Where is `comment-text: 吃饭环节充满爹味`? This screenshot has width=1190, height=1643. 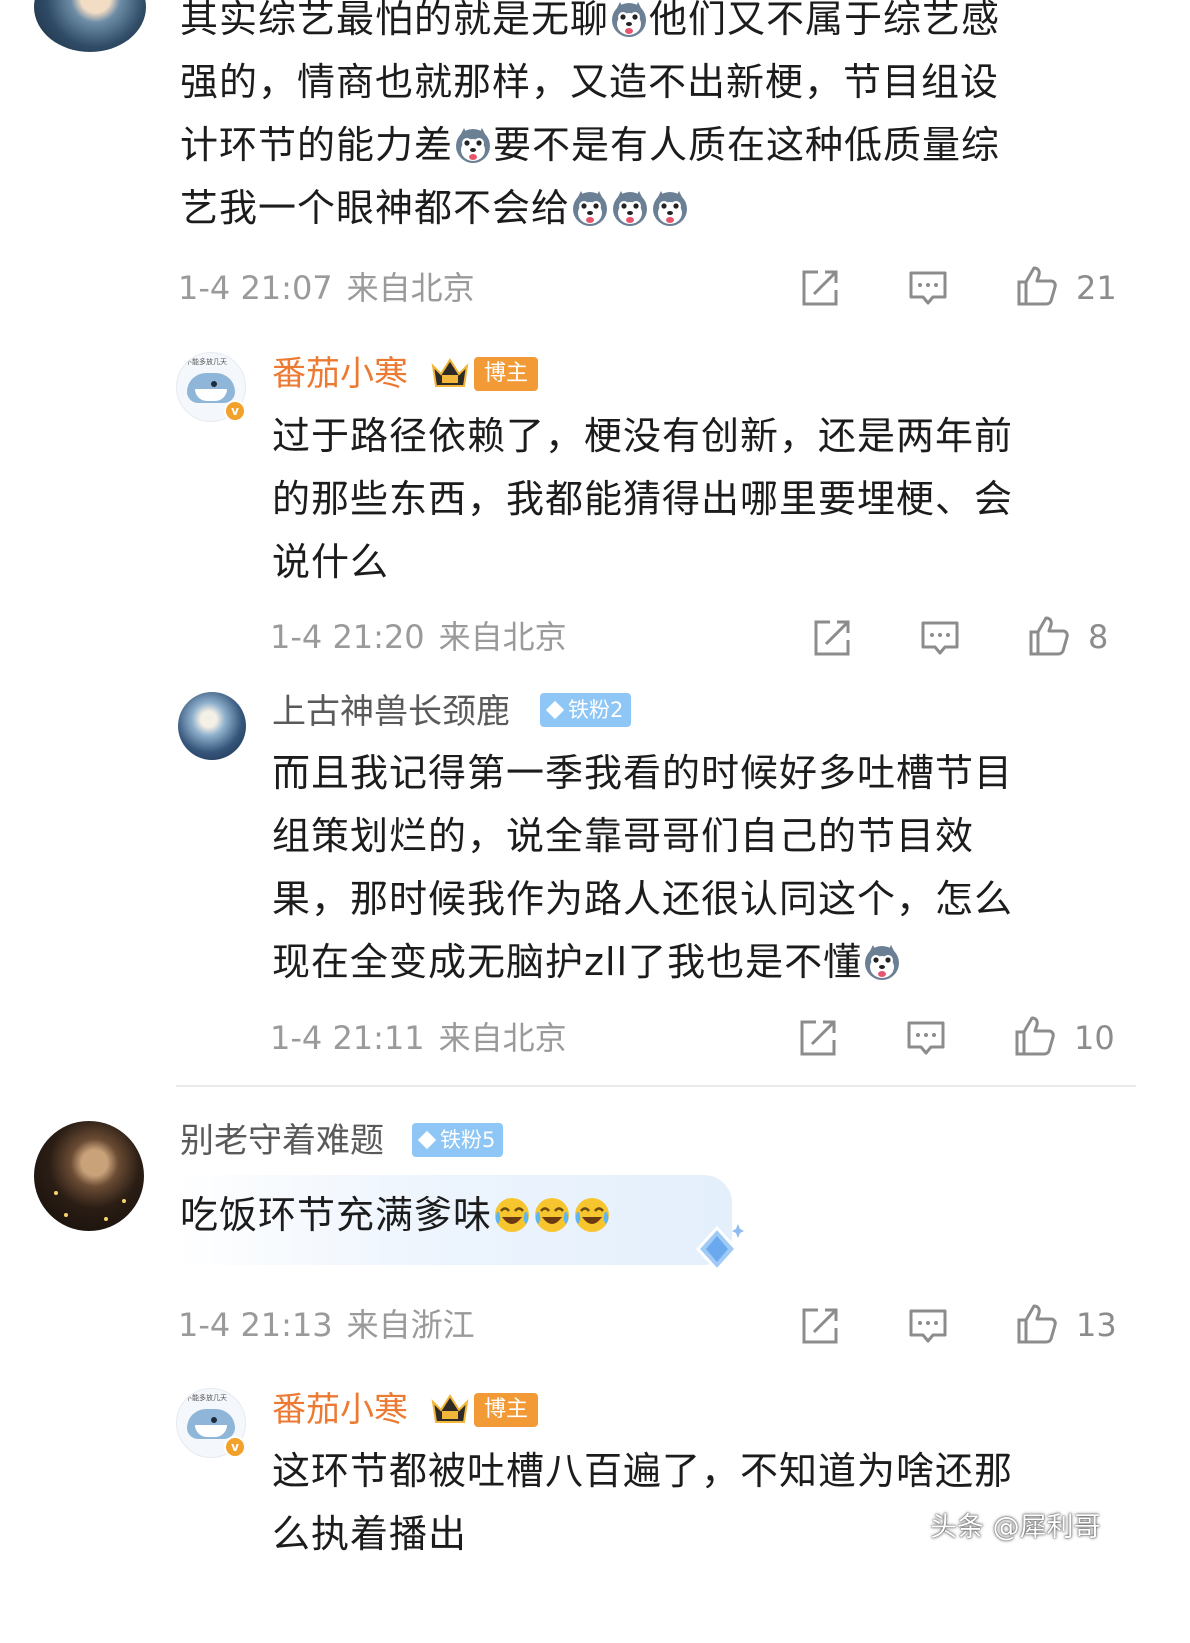
comment-text: 吃饭环节充满爹味 is located at coordinates (480, 1215).